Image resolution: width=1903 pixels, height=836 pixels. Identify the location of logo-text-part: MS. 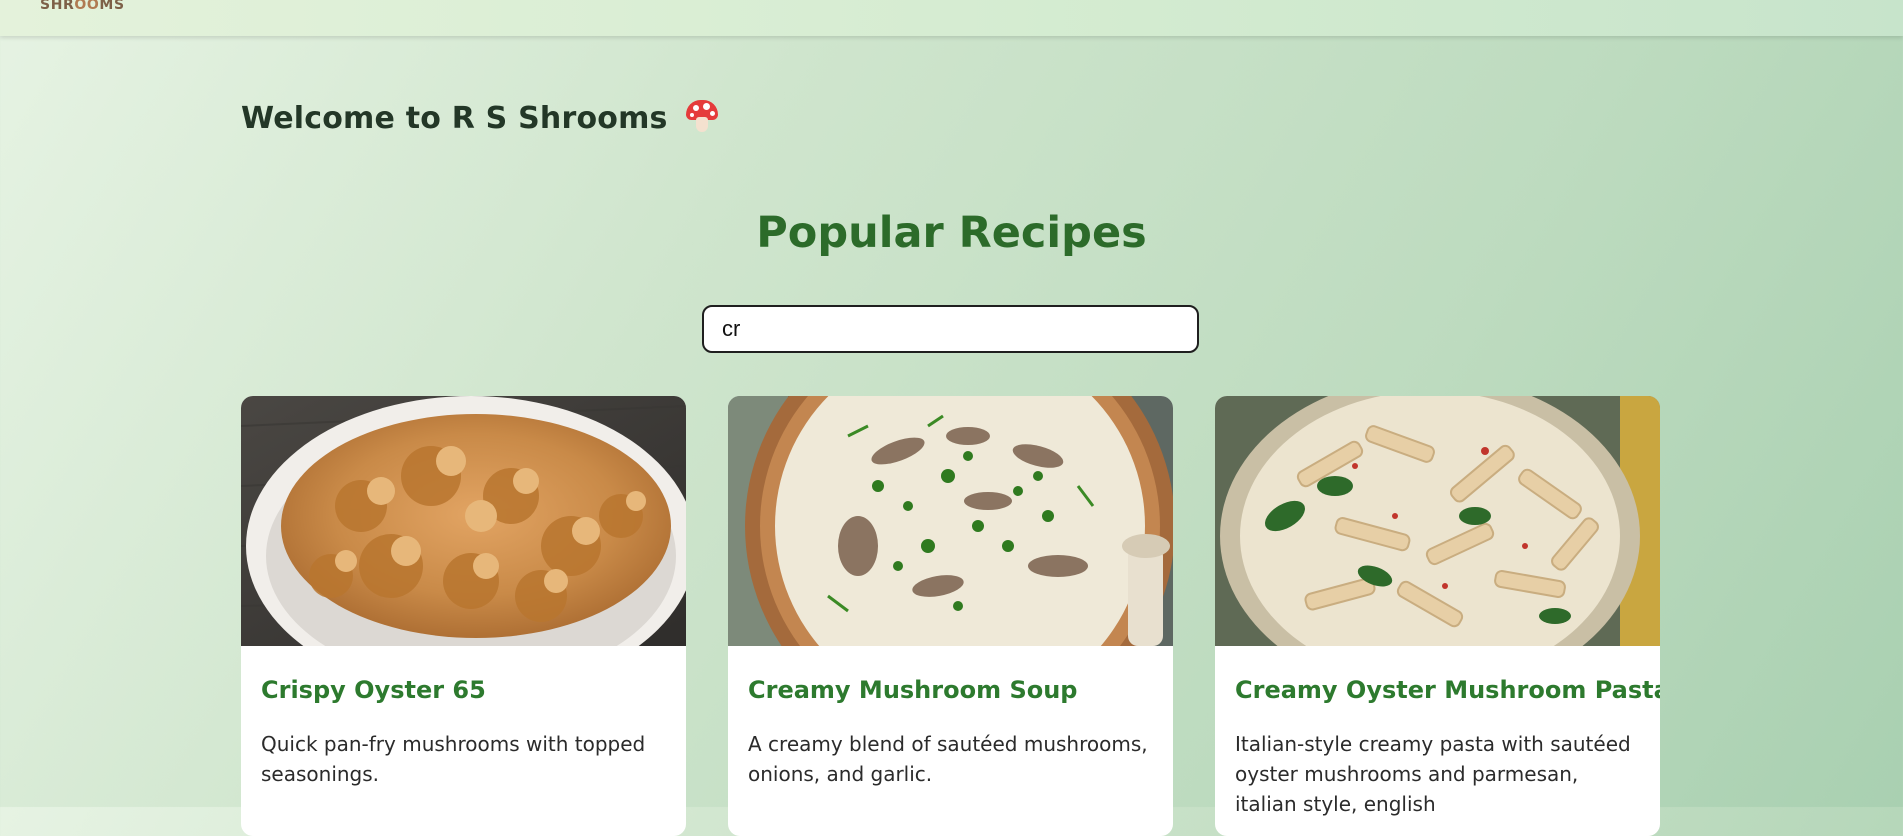
(112, 6).